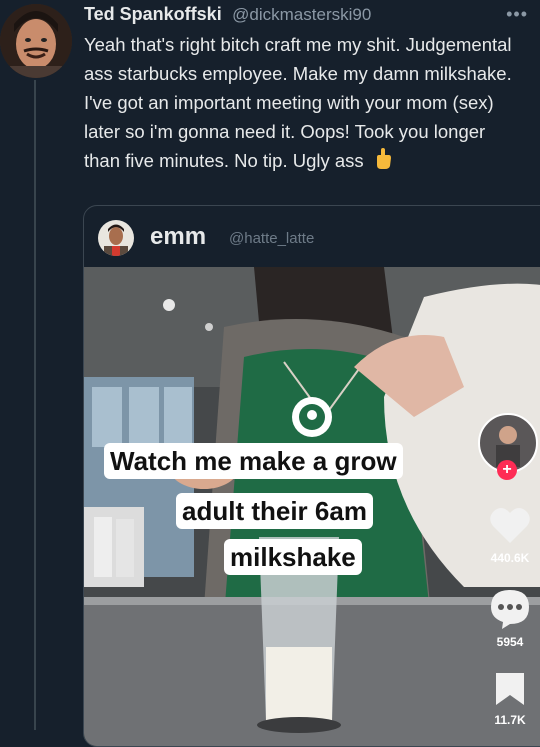 The width and height of the screenshot is (540, 747). Describe the element at coordinates (178, 237) in the screenshot. I see `quote-display-name: emm` at that location.